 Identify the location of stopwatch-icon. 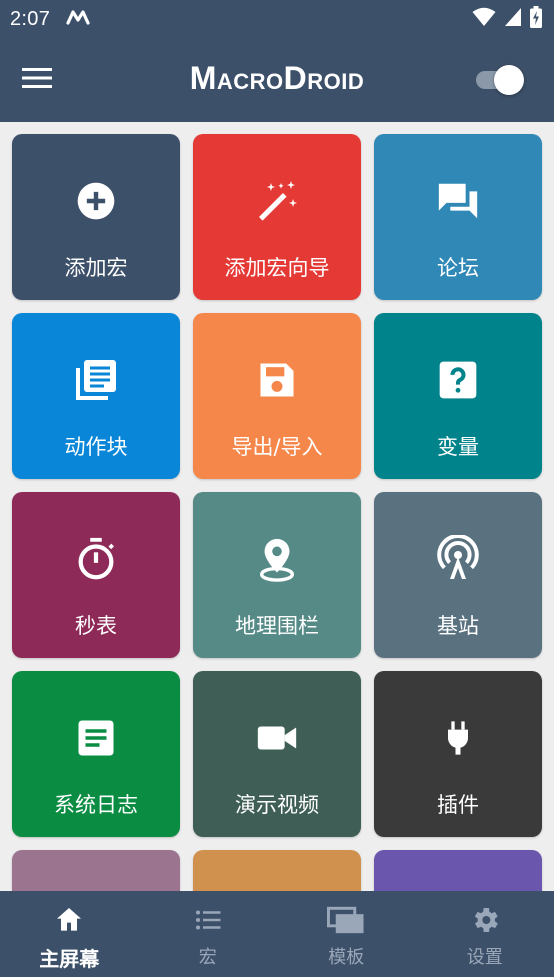
(96, 559).